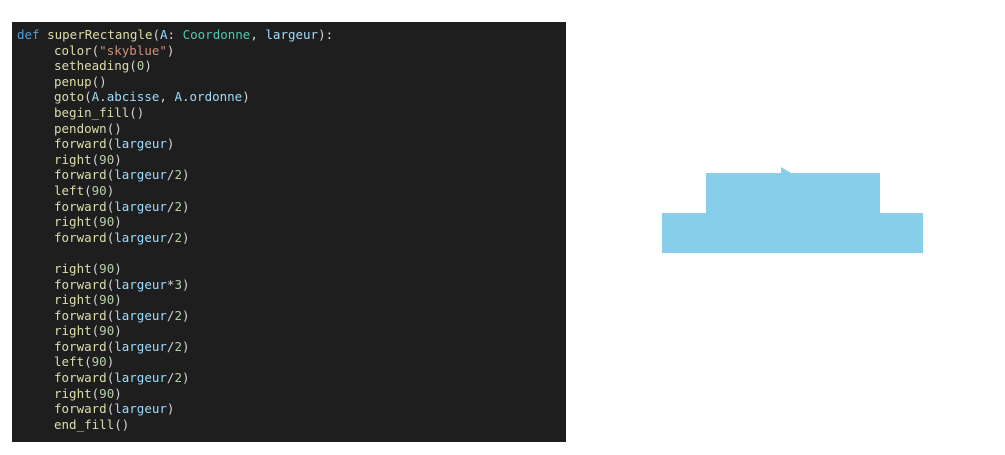  What do you see at coordinates (793, 194) in the screenshot?
I see `filled-shape-top` at bounding box center [793, 194].